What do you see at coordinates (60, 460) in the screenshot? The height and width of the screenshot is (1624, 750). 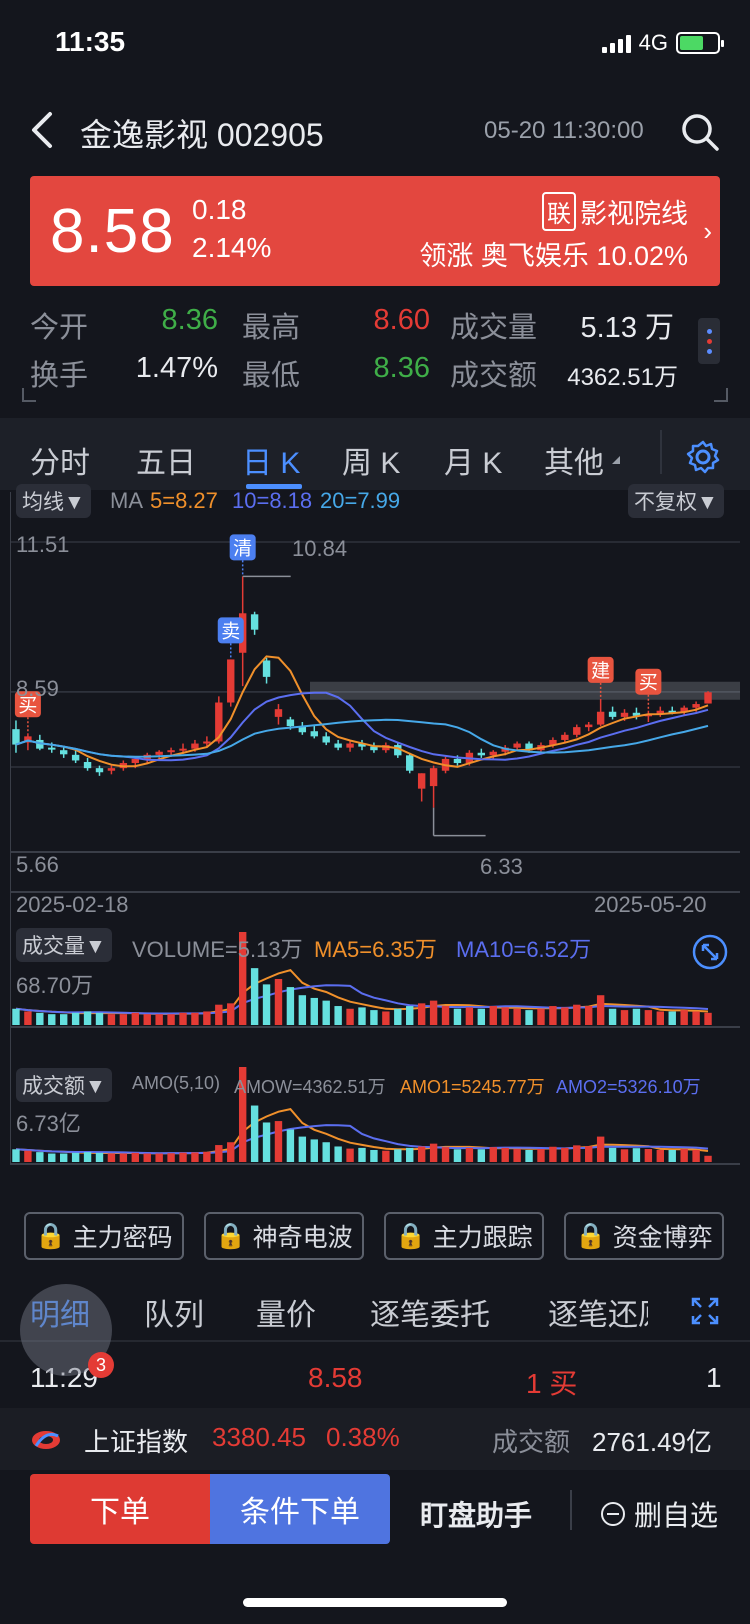 I see `tab-intraday: 分时` at bounding box center [60, 460].